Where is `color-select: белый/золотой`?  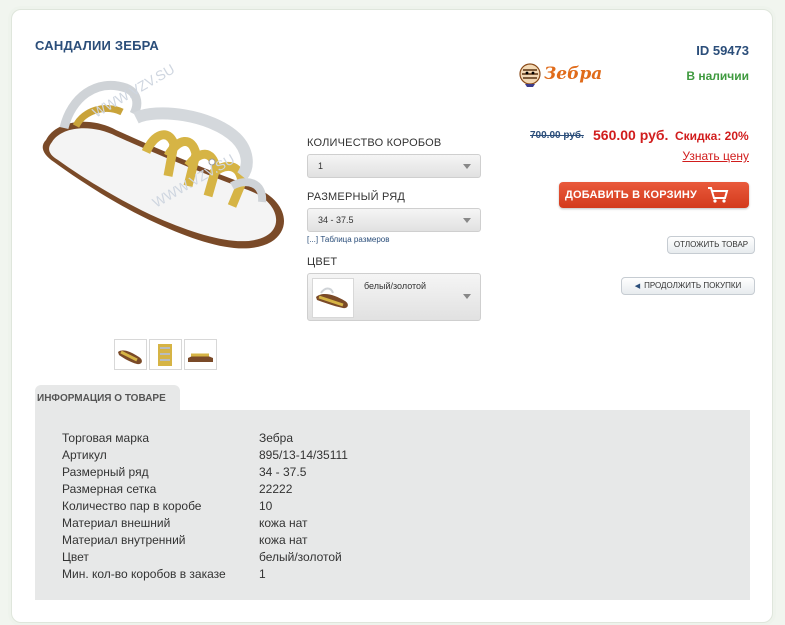
color-select: белый/золотой is located at coordinates (394, 297).